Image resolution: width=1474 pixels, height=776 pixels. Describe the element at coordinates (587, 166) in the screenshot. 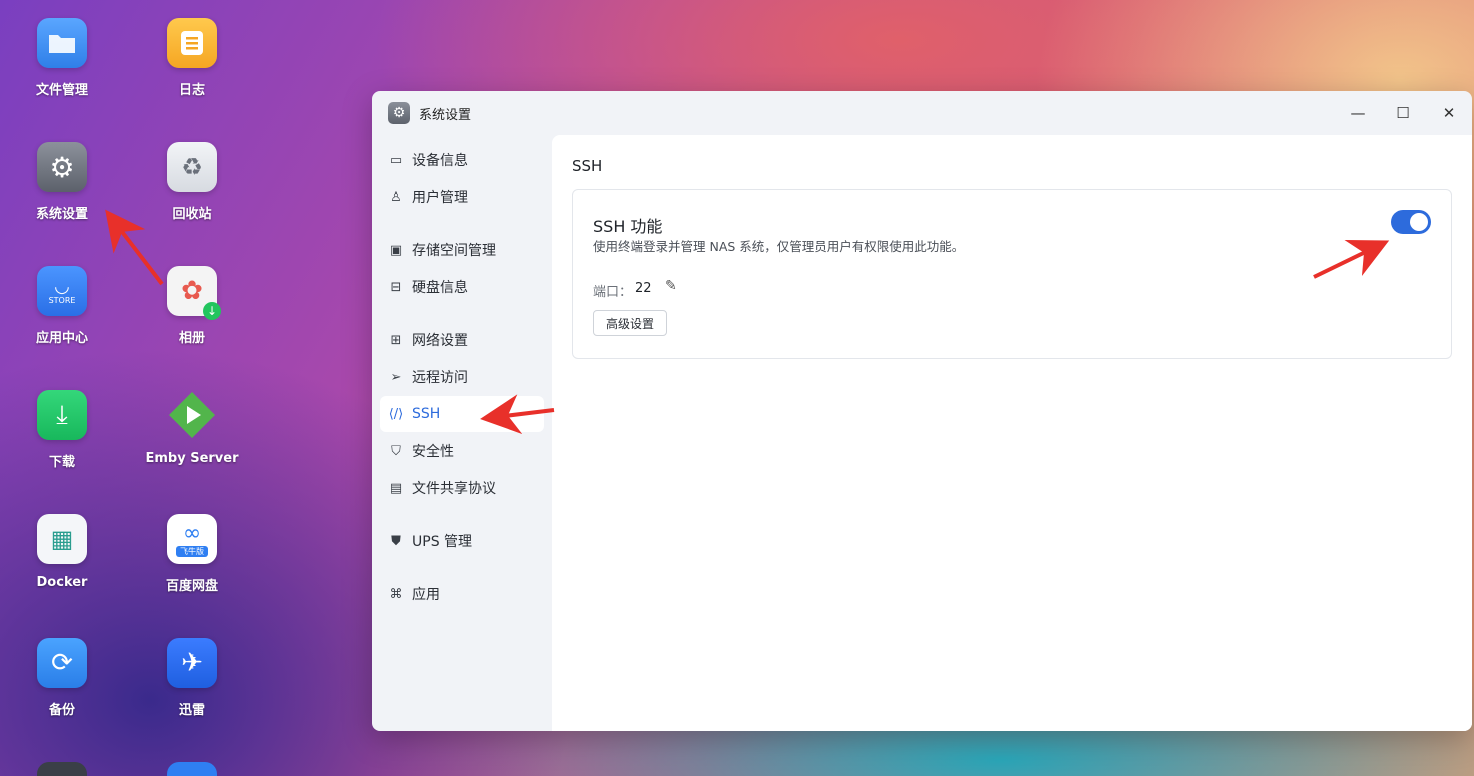

I see `section-title: SSH` at that location.